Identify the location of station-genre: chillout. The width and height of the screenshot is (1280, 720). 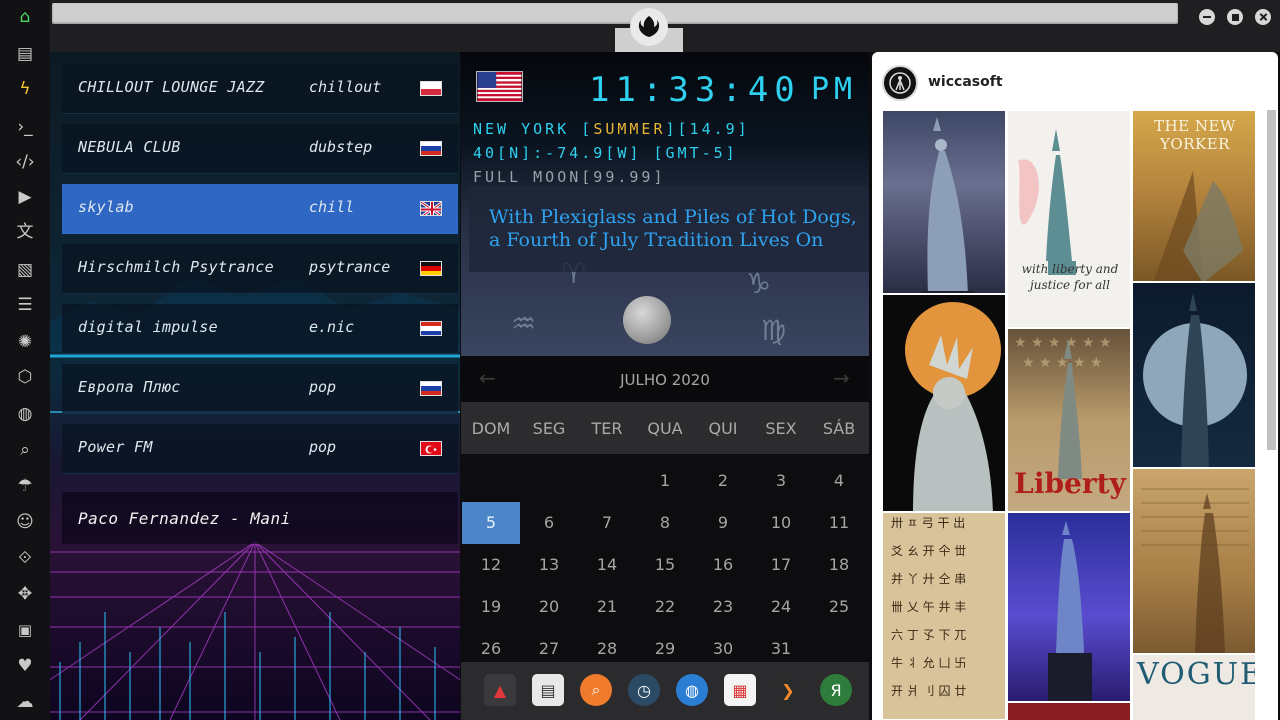
(345, 87).